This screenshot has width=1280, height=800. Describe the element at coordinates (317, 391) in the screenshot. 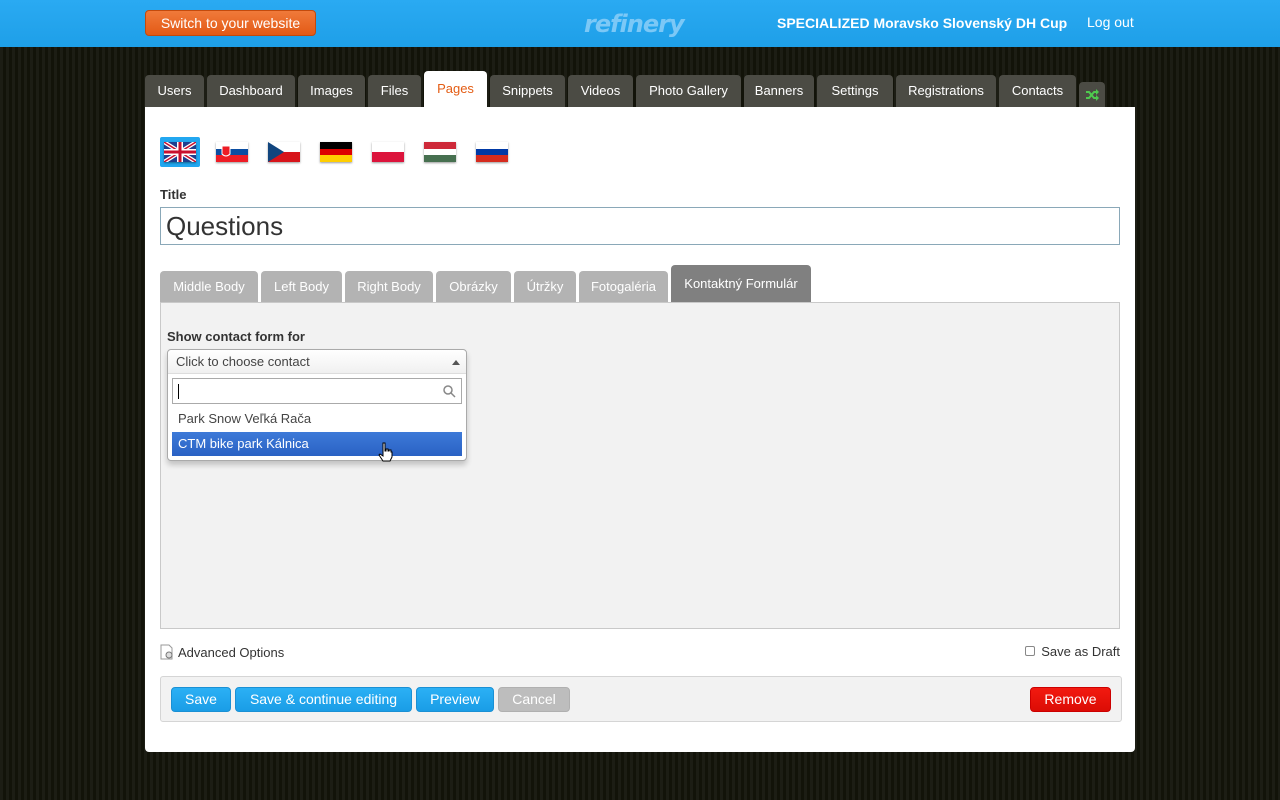

I see `contact-search-input` at that location.